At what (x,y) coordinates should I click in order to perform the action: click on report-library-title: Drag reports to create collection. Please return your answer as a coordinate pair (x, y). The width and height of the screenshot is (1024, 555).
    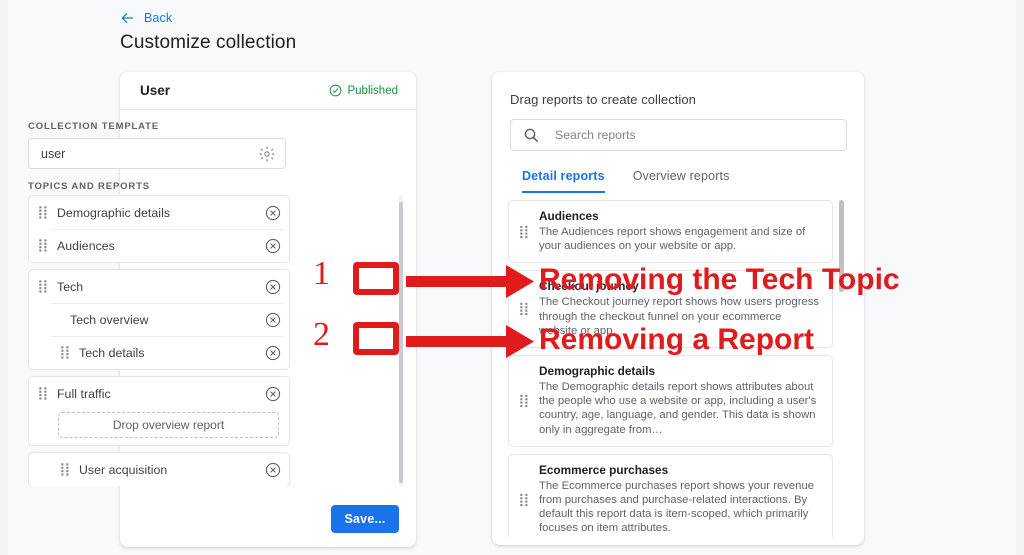
    Looking at the image, I should click on (603, 99).